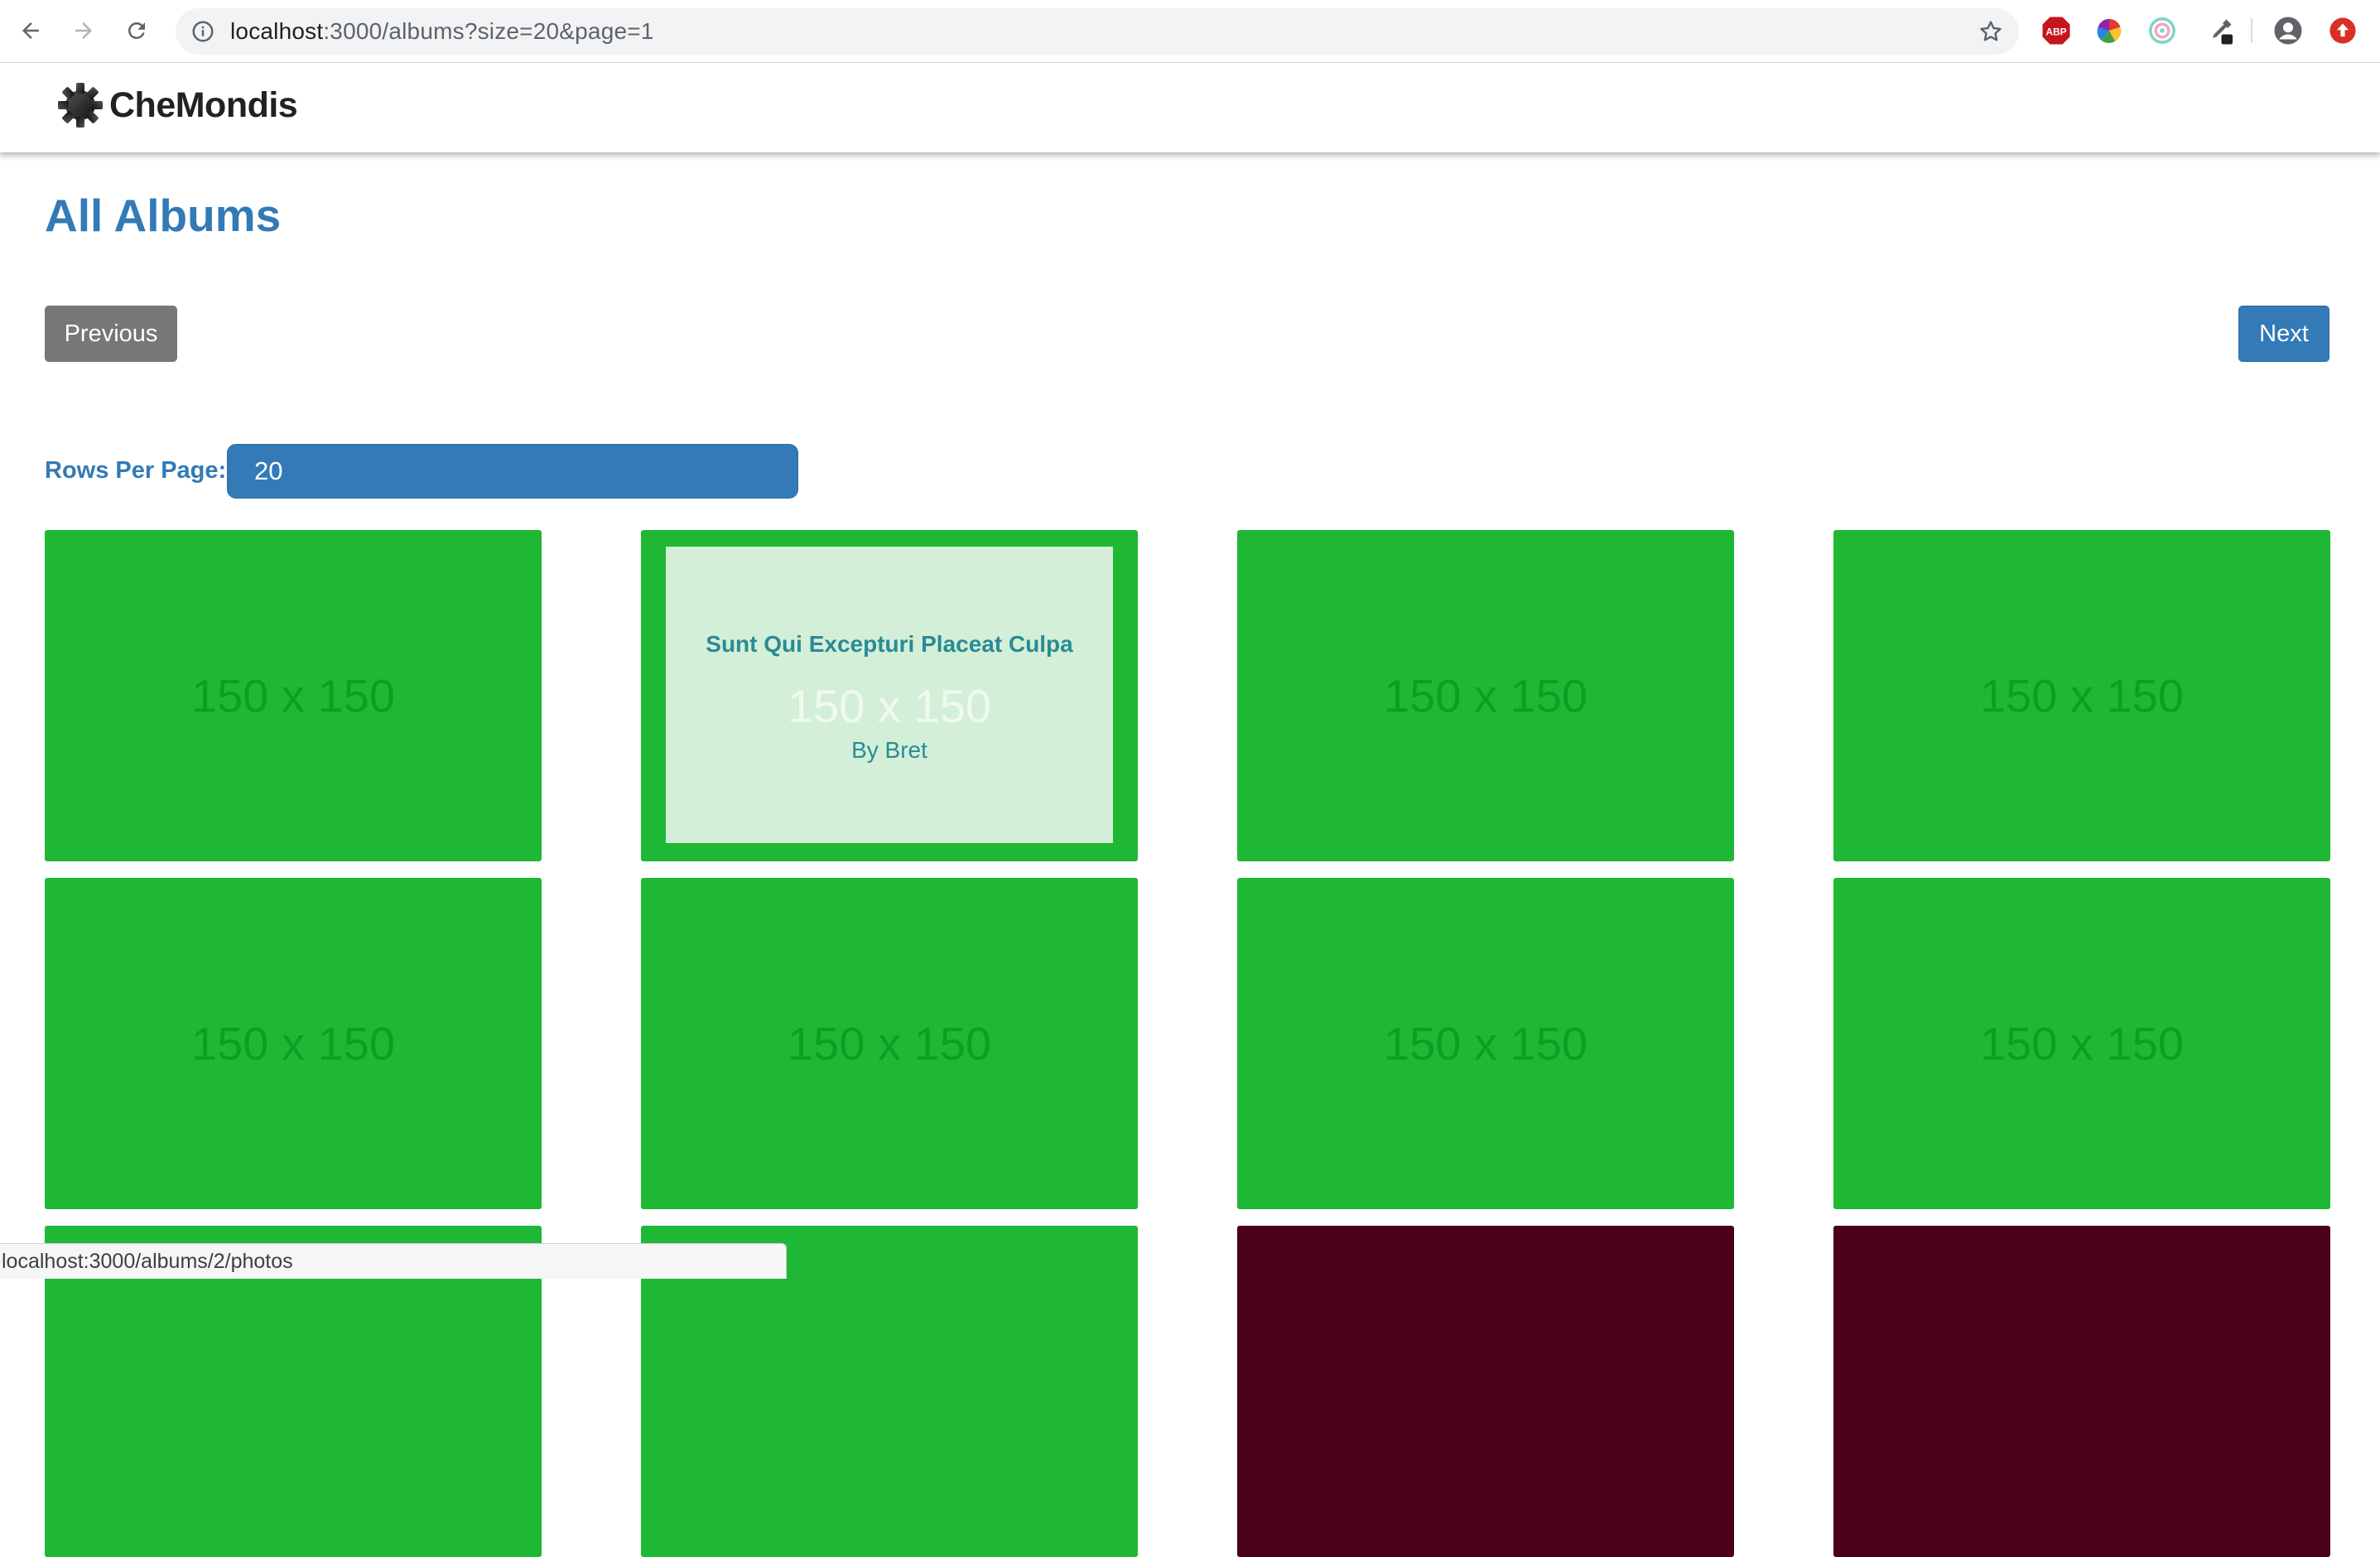 This screenshot has width=2380, height=1557. What do you see at coordinates (889, 644) in the screenshot?
I see `album-title: Sunt Qui Excepturi Placeat Culpa` at bounding box center [889, 644].